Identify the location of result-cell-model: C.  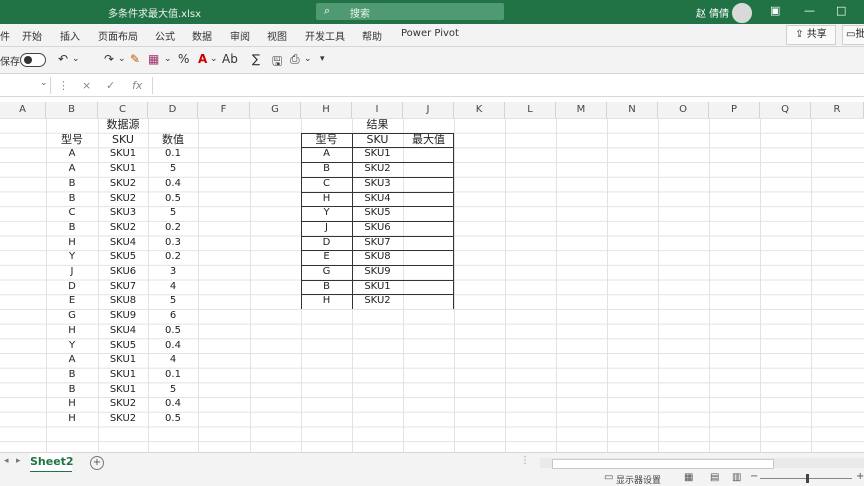
(326, 184).